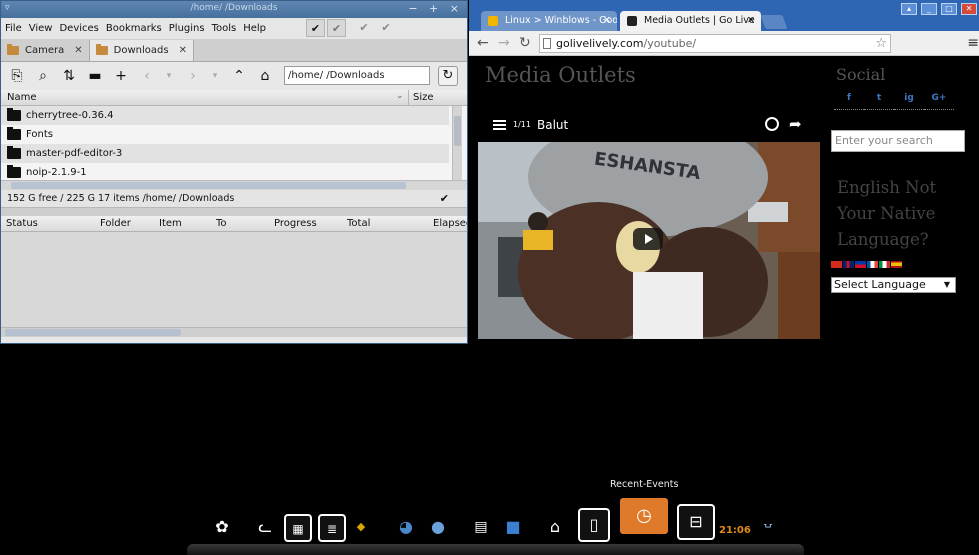 The width and height of the screenshot is (979, 555). What do you see at coordinates (481, 528) in the screenshot?
I see `documents-icon: ▤` at bounding box center [481, 528].